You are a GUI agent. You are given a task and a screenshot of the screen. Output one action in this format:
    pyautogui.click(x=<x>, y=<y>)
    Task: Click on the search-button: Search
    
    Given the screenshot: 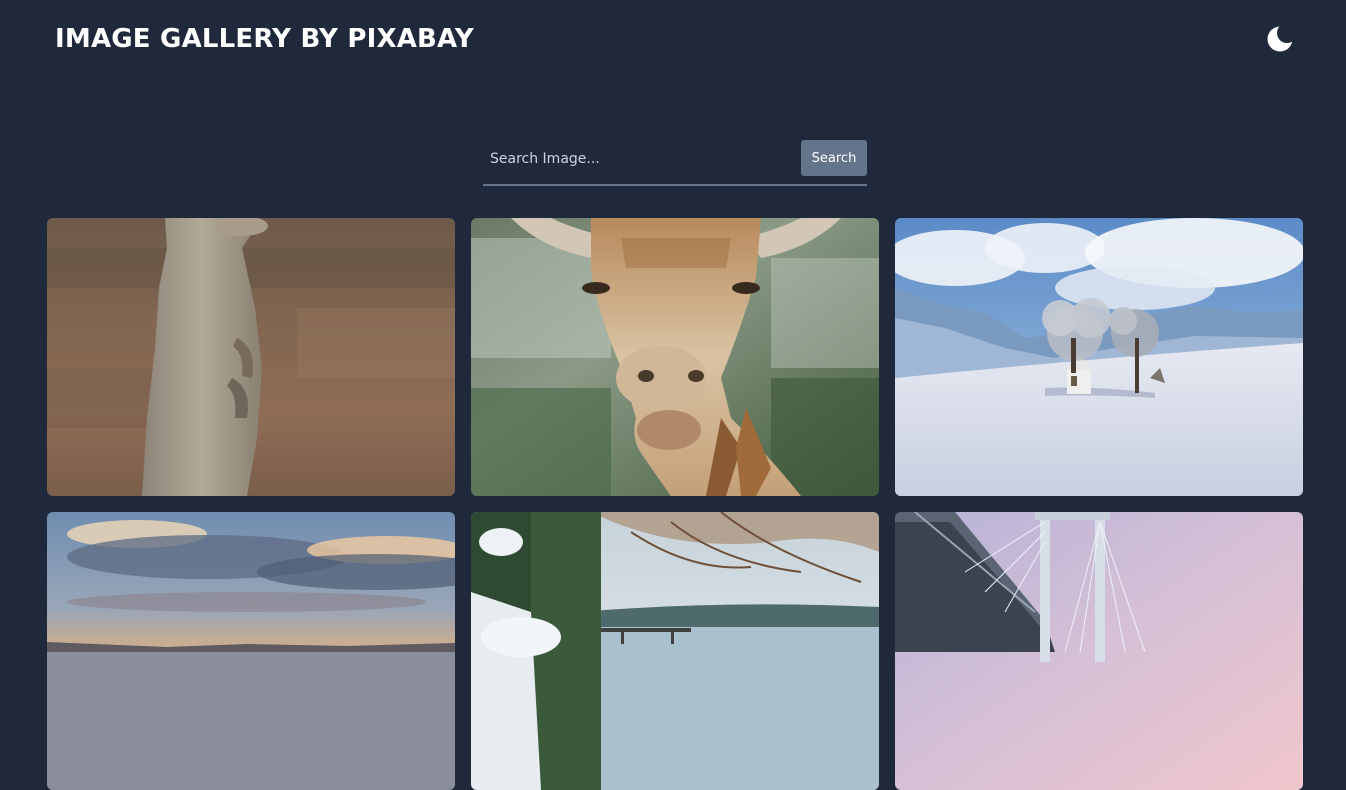 What is the action you would take?
    pyautogui.click(x=834, y=158)
    